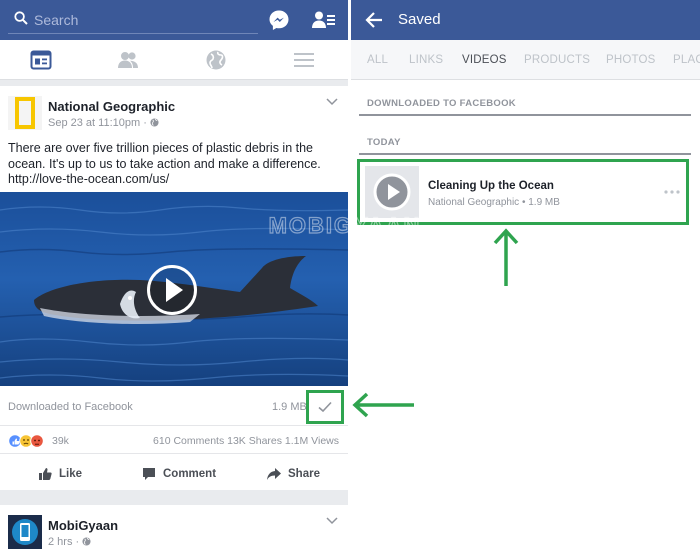 The height and width of the screenshot is (554, 700). Describe the element at coordinates (672, 192) in the screenshot. I see `more-dots-icon` at that location.